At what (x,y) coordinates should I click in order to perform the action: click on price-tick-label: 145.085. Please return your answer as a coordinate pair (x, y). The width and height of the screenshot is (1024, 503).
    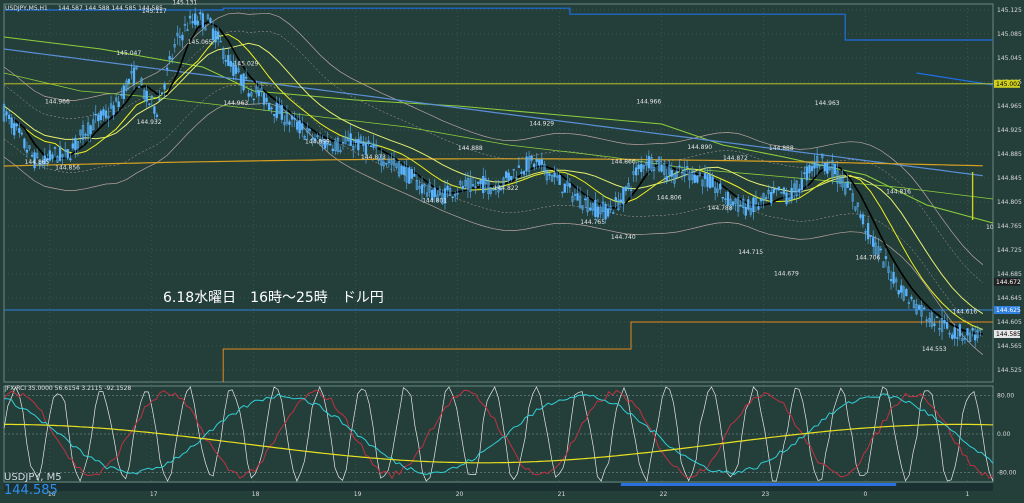
    Looking at the image, I should click on (1009, 34).